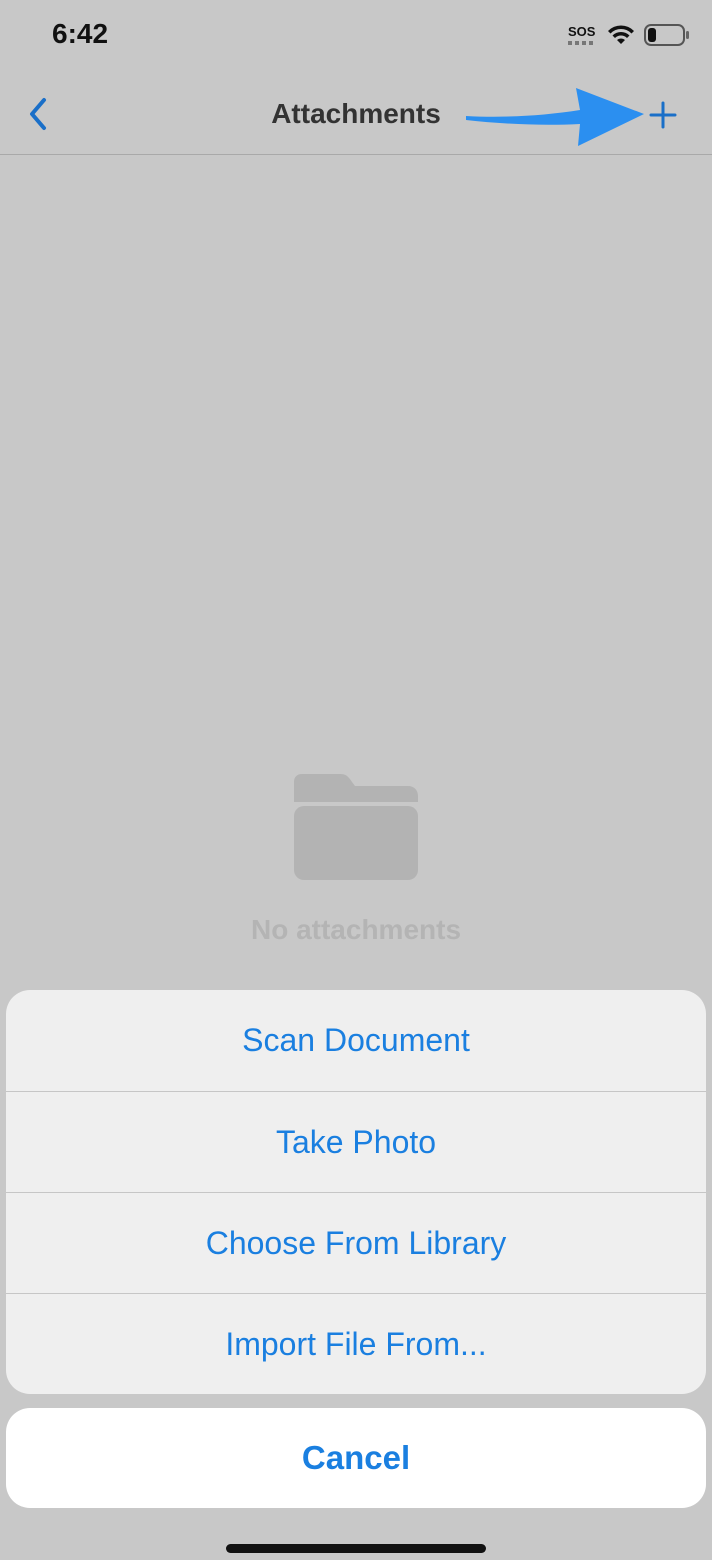  What do you see at coordinates (621, 34) in the screenshot?
I see `wifi-icon` at bounding box center [621, 34].